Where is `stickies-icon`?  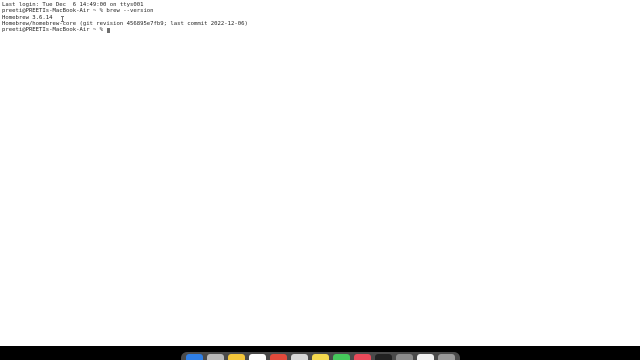
stickies-icon is located at coordinates (320, 357).